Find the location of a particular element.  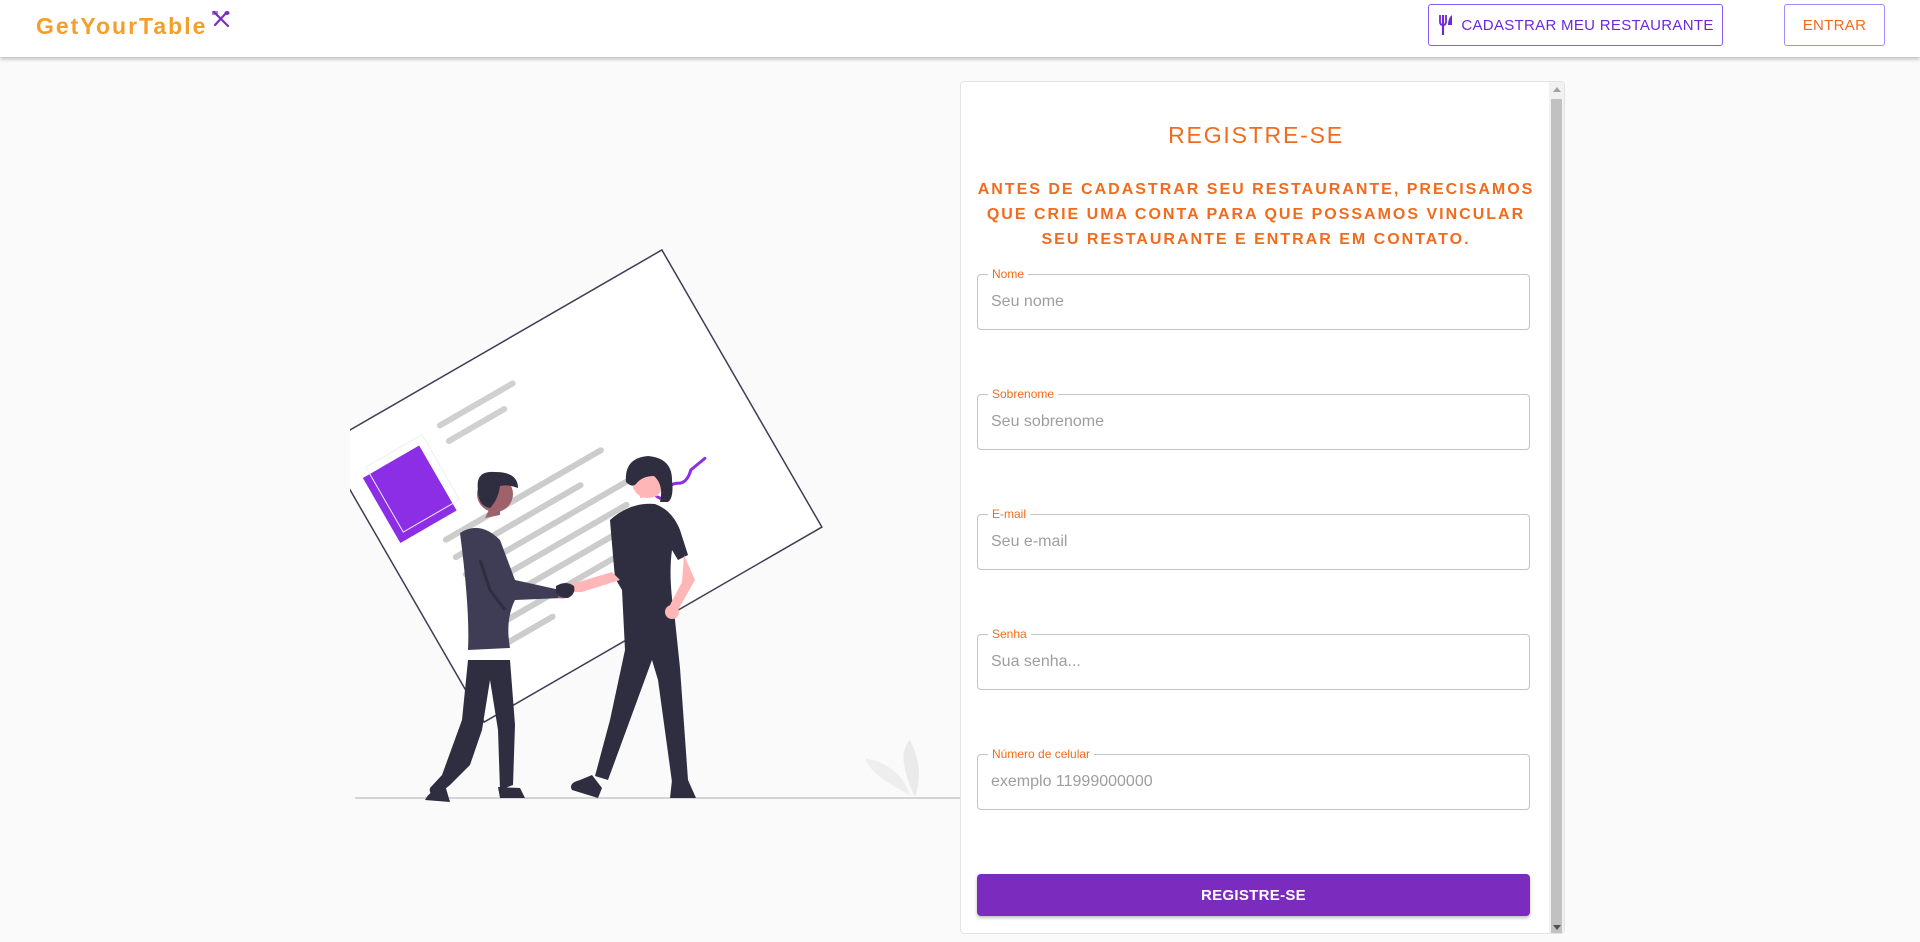

register-restaurant-button: CADASTRAR MEU RESTAURANTE is located at coordinates (1575, 25).